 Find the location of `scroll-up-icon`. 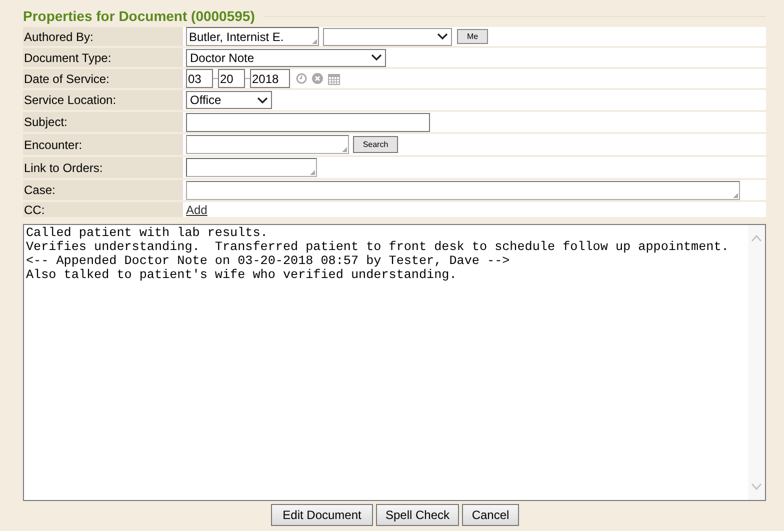

scroll-up-icon is located at coordinates (756, 238).